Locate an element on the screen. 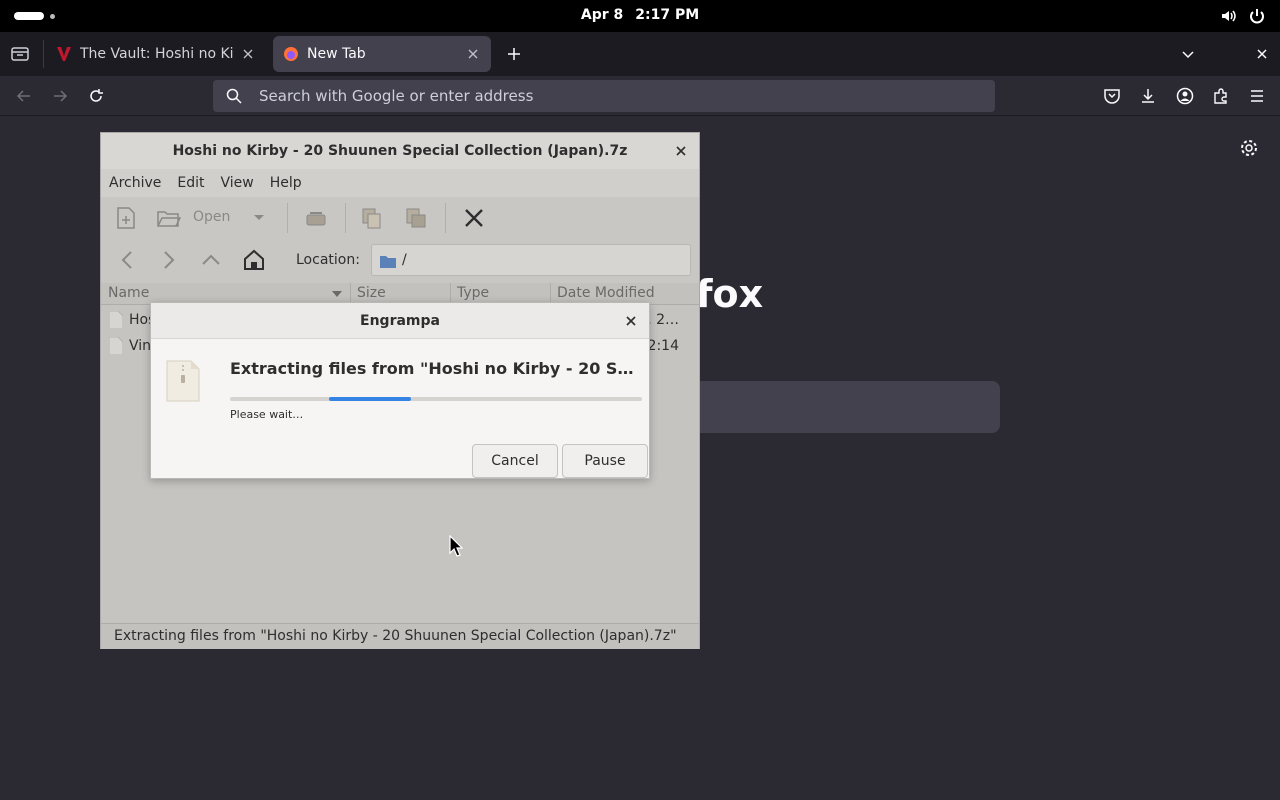 The width and height of the screenshot is (1280, 800). pause-button: Pause is located at coordinates (605, 461).